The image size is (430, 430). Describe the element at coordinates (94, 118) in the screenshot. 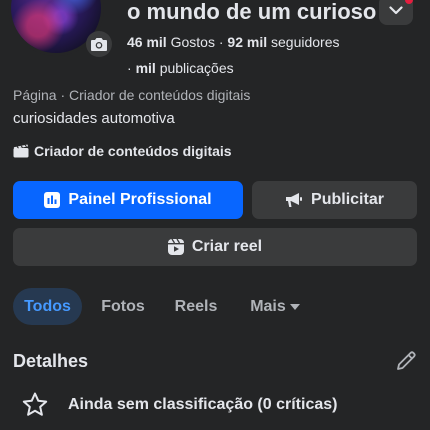

I see `page-bio: curiosidades automotiva` at that location.